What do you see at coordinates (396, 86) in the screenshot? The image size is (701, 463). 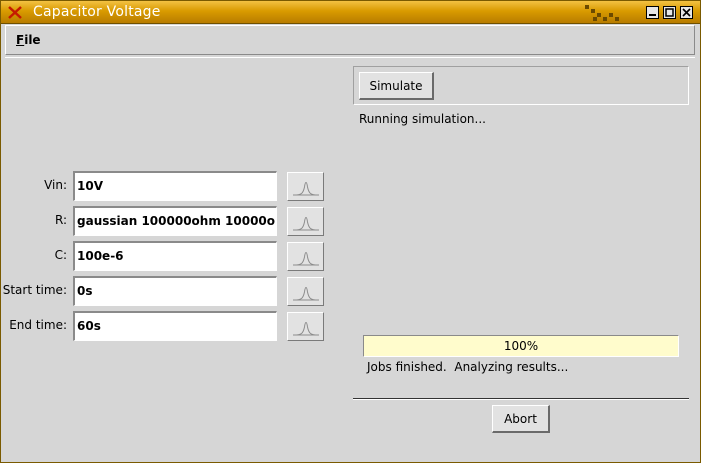 I see `simulate-button: Simulate` at bounding box center [396, 86].